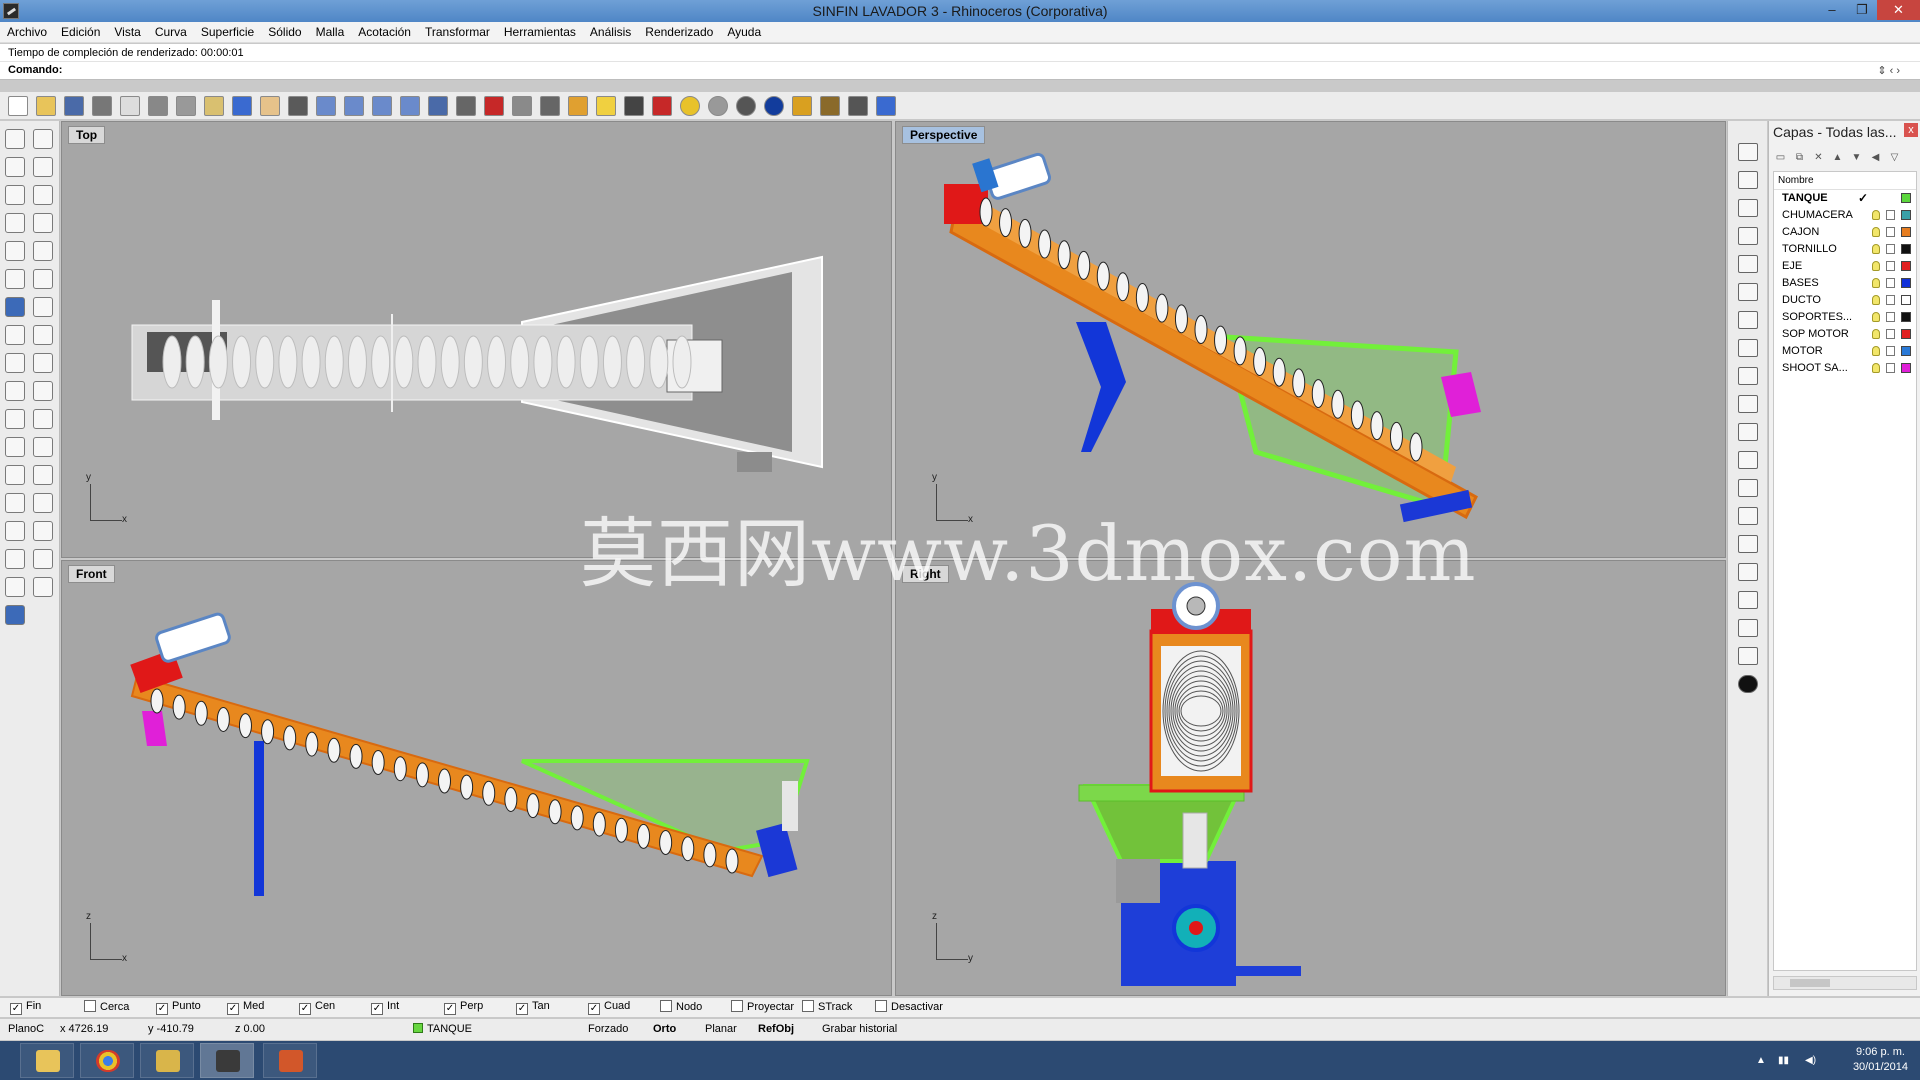 The height and width of the screenshot is (1080, 1920). What do you see at coordinates (43, 195) in the screenshot?
I see `ellipse-icon` at bounding box center [43, 195].